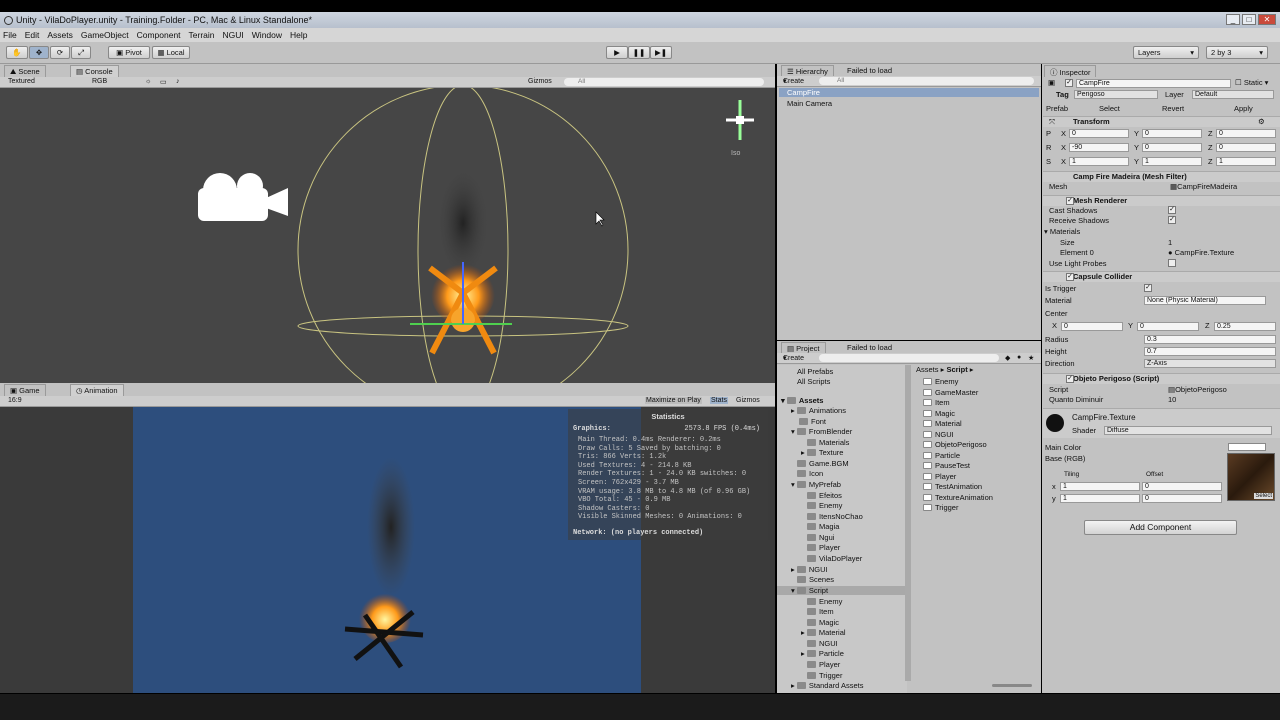 The image size is (1280, 720). What do you see at coordinates (816, 484) in the screenshot?
I see `tree-folder: ▾ MyPrefab` at bounding box center [816, 484].